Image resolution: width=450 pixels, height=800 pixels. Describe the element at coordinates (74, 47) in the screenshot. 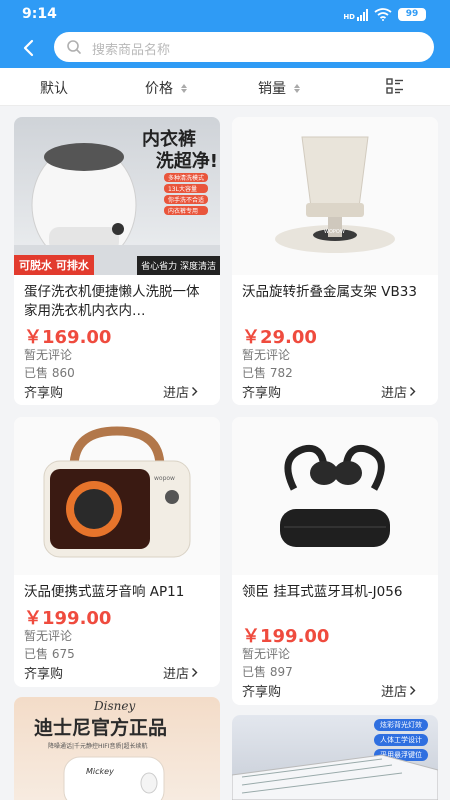

I see `search-icon` at that location.